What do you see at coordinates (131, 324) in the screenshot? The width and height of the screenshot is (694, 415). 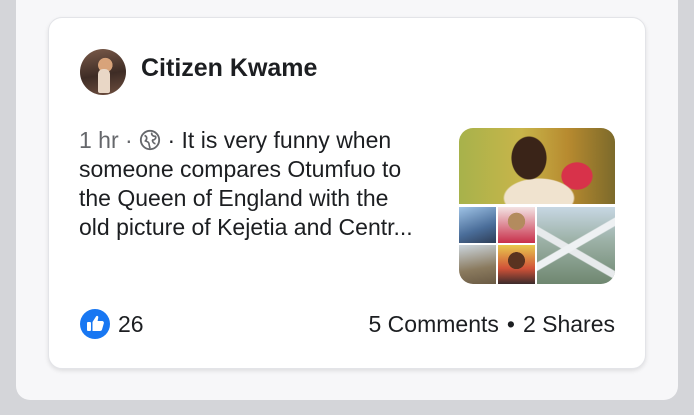 I see `like-count: 26` at bounding box center [131, 324].